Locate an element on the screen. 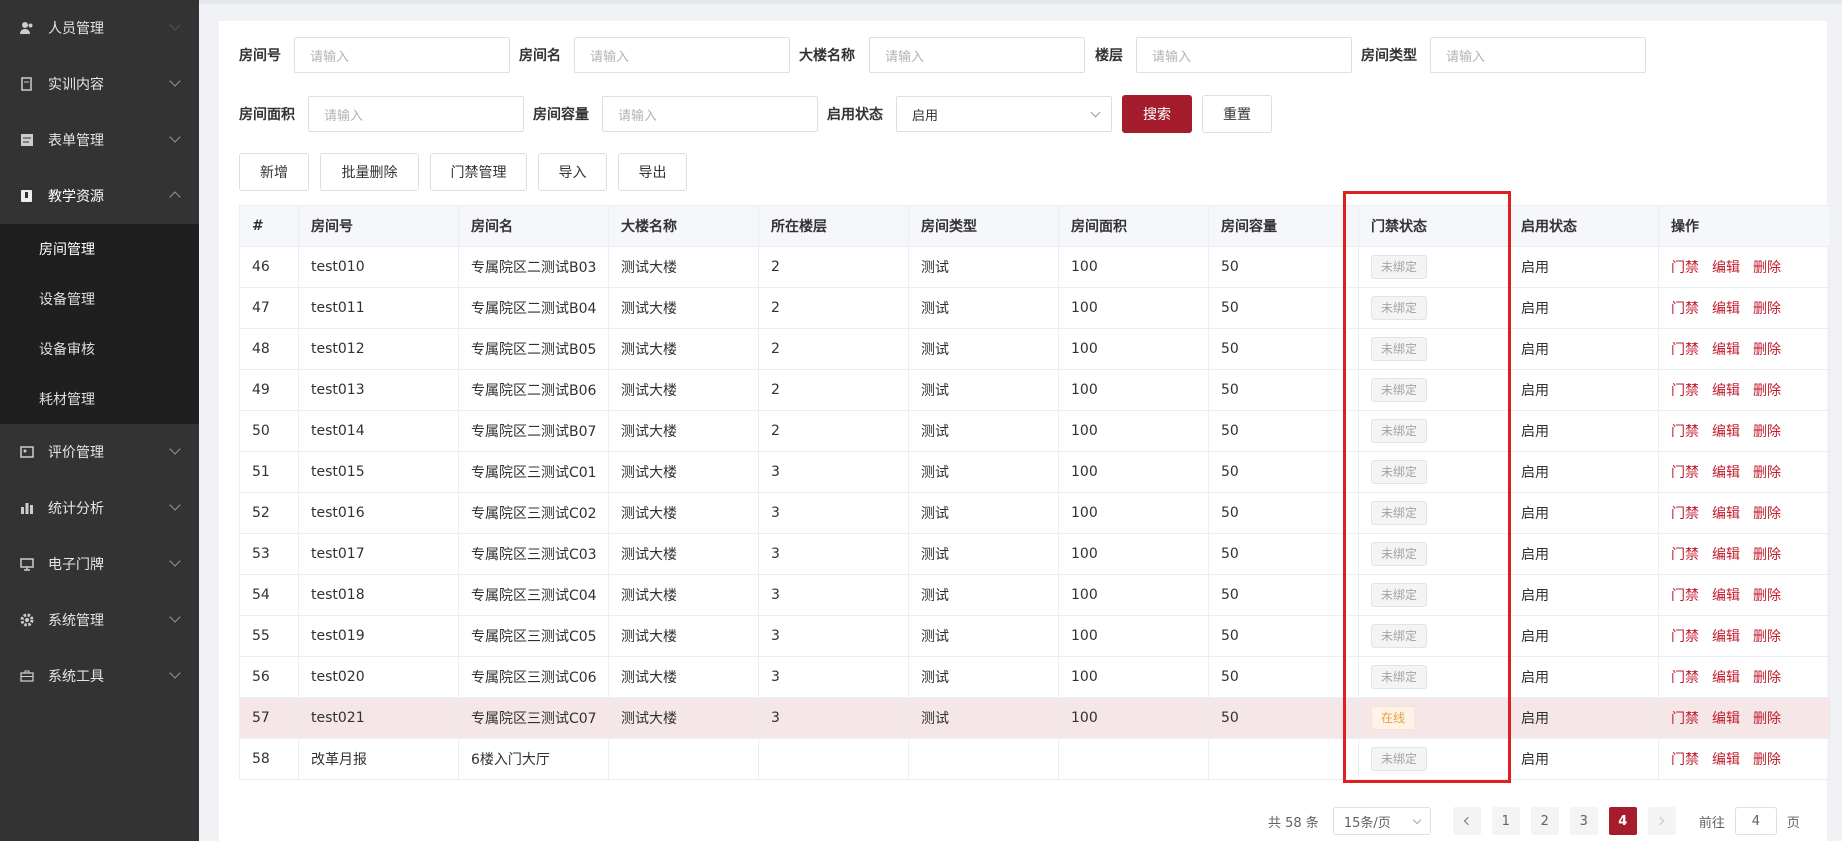 This screenshot has height=841, width=1842. page-button: 2 is located at coordinates (1544, 821).